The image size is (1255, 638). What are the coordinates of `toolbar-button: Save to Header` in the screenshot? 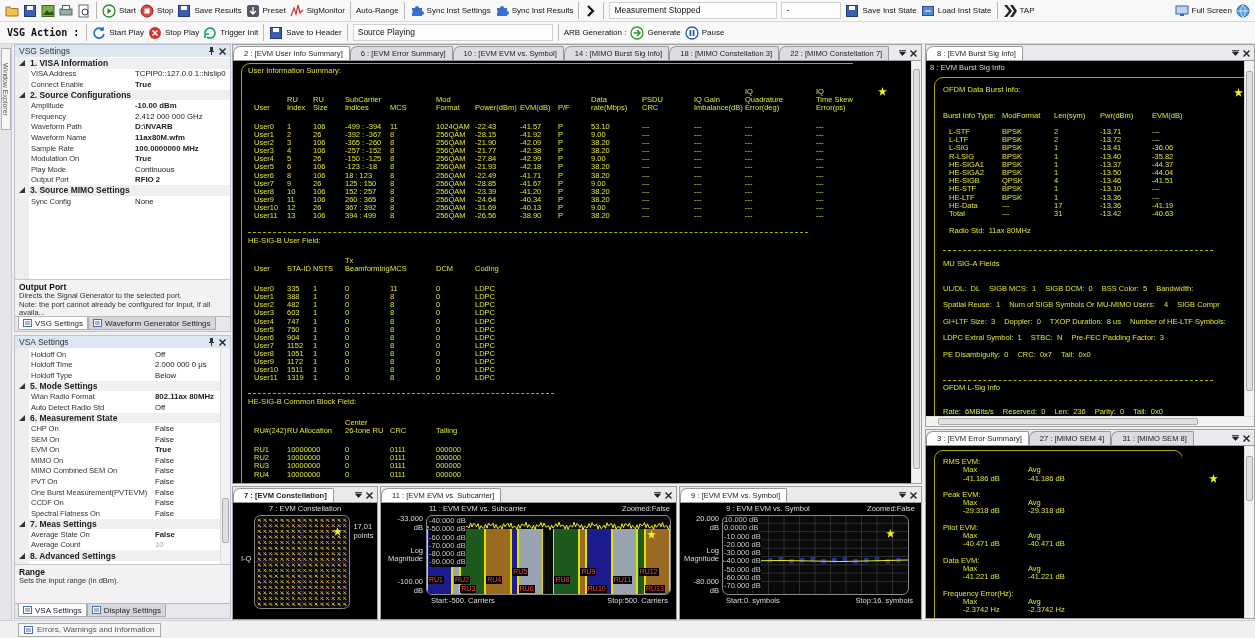 It's located at (305, 32).